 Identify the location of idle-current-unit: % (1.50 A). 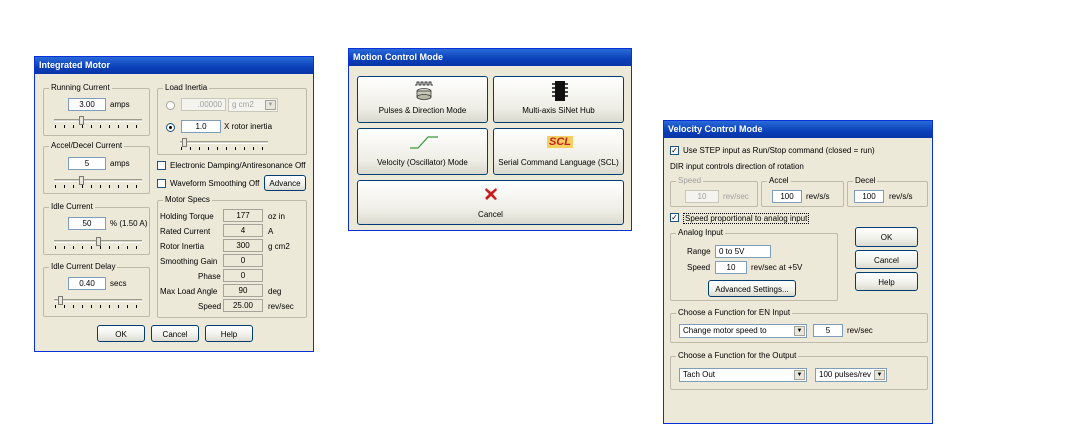
(129, 223).